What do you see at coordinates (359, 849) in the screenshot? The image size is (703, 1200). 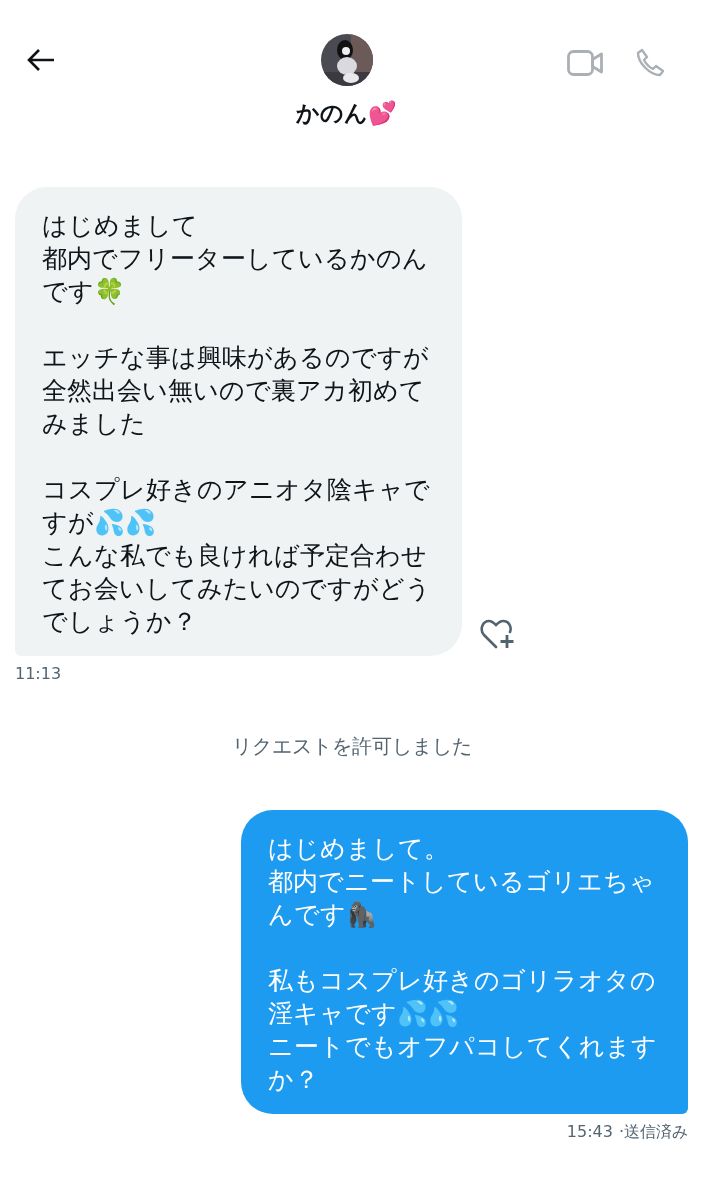 I see `message-text: はじめまして。` at bounding box center [359, 849].